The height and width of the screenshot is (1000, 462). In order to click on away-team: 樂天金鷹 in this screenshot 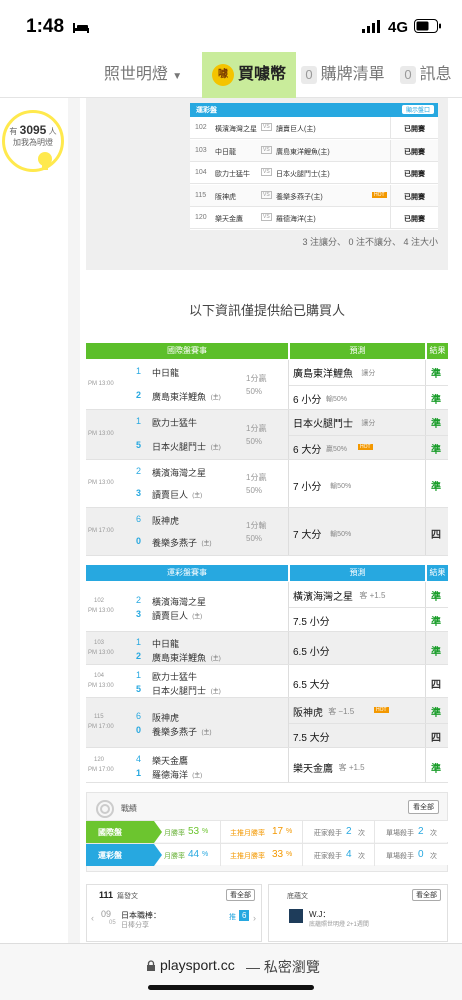, I will do `click(229, 220)`.